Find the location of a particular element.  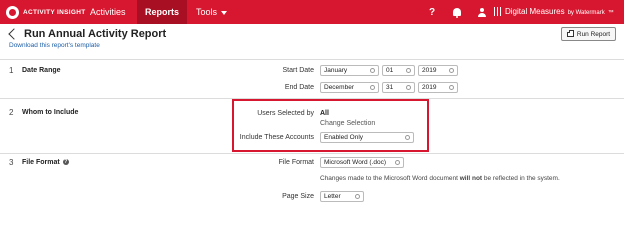

end-month-value: December is located at coordinates (339, 87).